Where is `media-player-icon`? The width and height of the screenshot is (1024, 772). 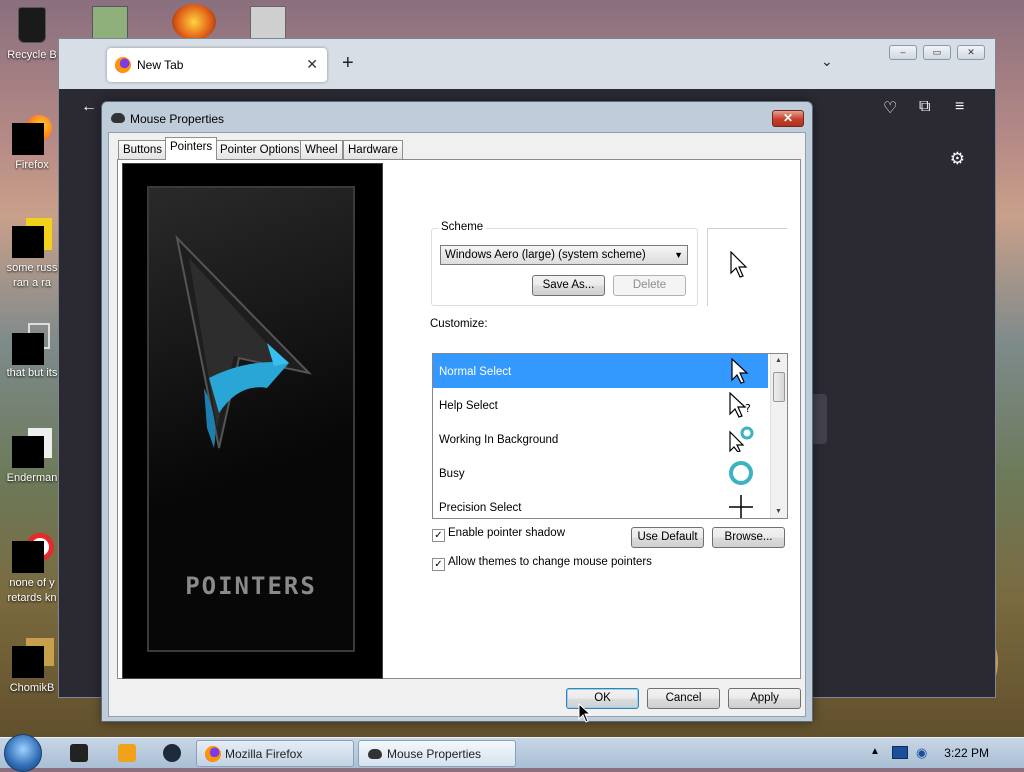
media-player-icon is located at coordinates (127, 753).